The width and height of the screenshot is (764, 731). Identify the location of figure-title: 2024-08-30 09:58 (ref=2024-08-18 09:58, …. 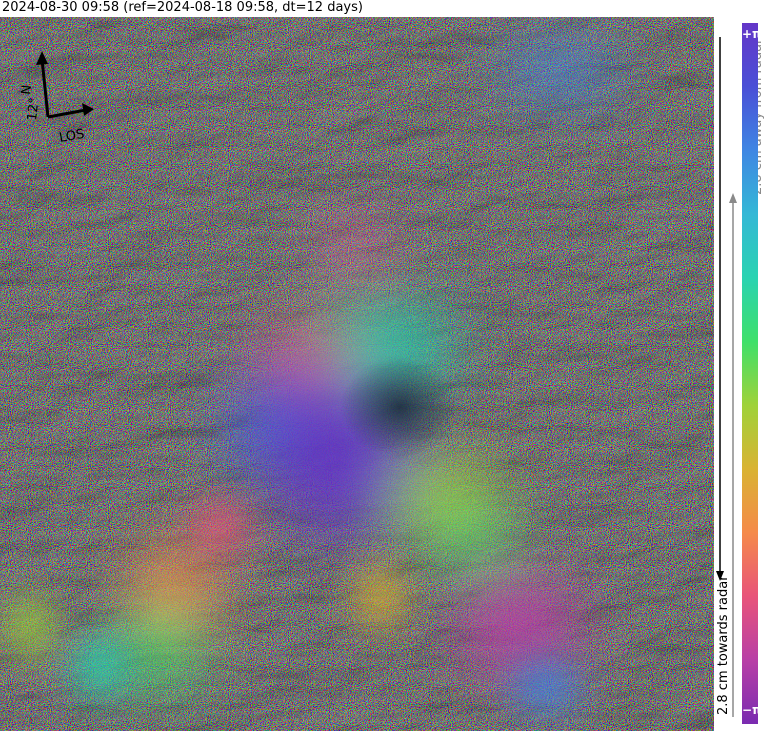
(182, 7).